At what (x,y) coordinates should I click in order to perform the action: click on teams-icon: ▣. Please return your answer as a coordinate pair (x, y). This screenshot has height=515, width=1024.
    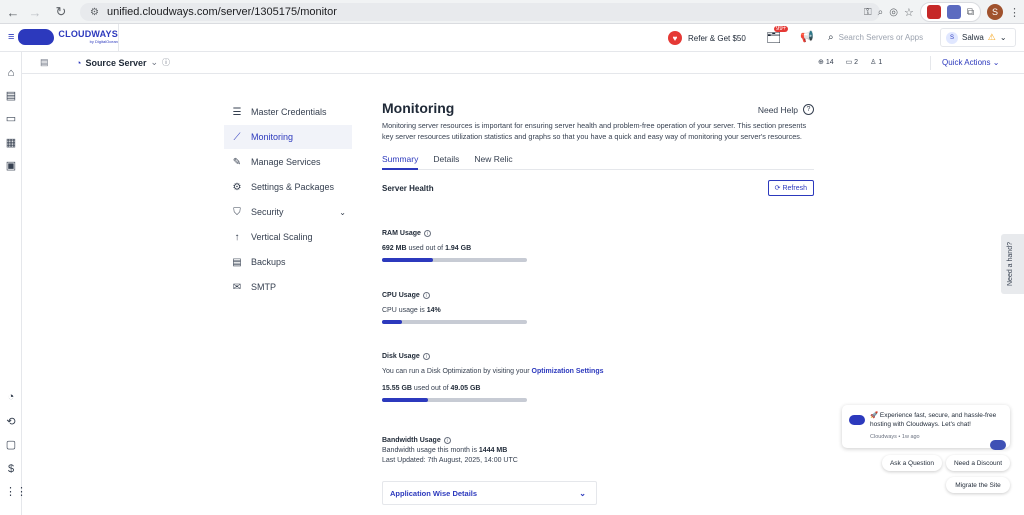
    Looking at the image, I should click on (11, 166).